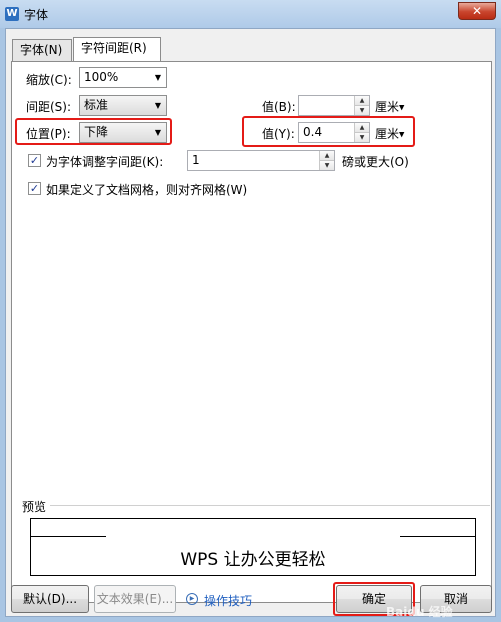  What do you see at coordinates (36, 15) in the screenshot?
I see `window-title: 字体` at bounding box center [36, 15].